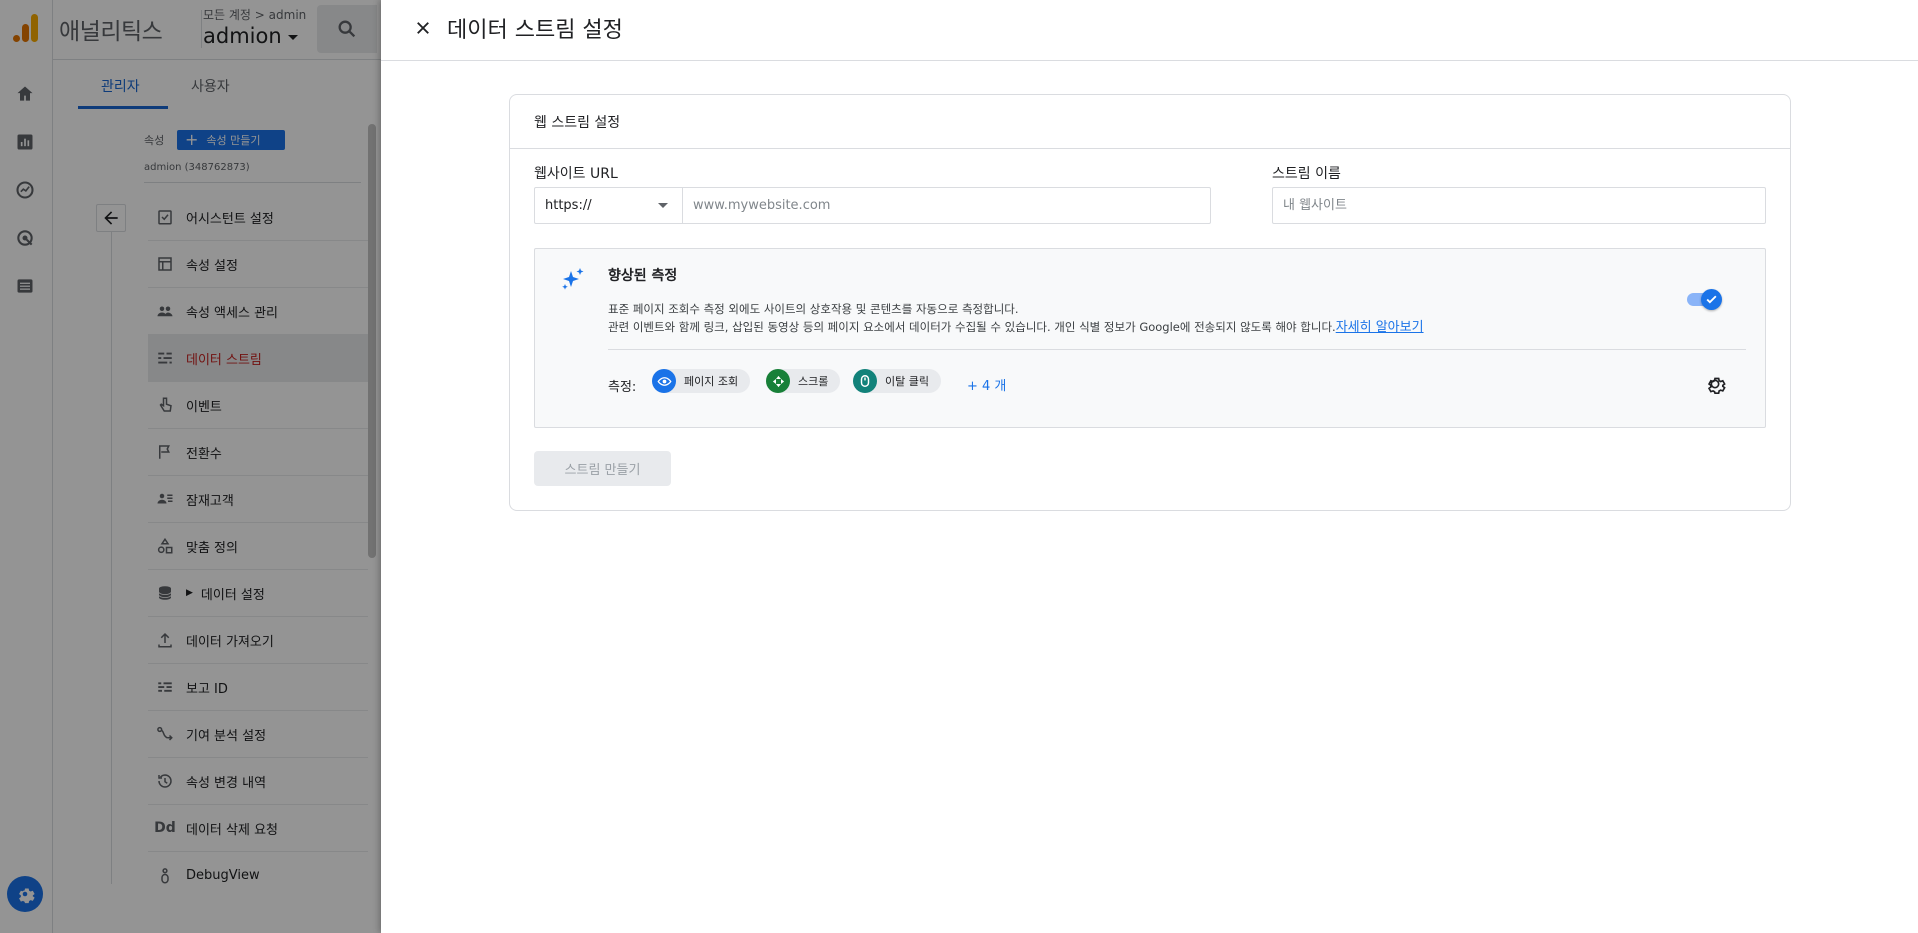 This screenshot has width=1918, height=933. What do you see at coordinates (711, 381) in the screenshot?
I see `chip-label: 페이지 조회` at bounding box center [711, 381].